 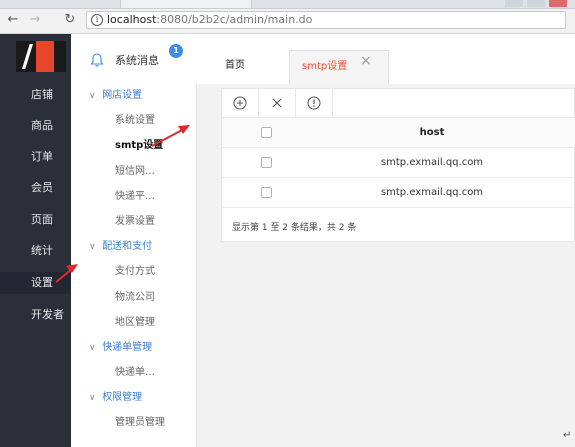 What do you see at coordinates (97, 60) in the screenshot?
I see `bell-icon` at bounding box center [97, 60].